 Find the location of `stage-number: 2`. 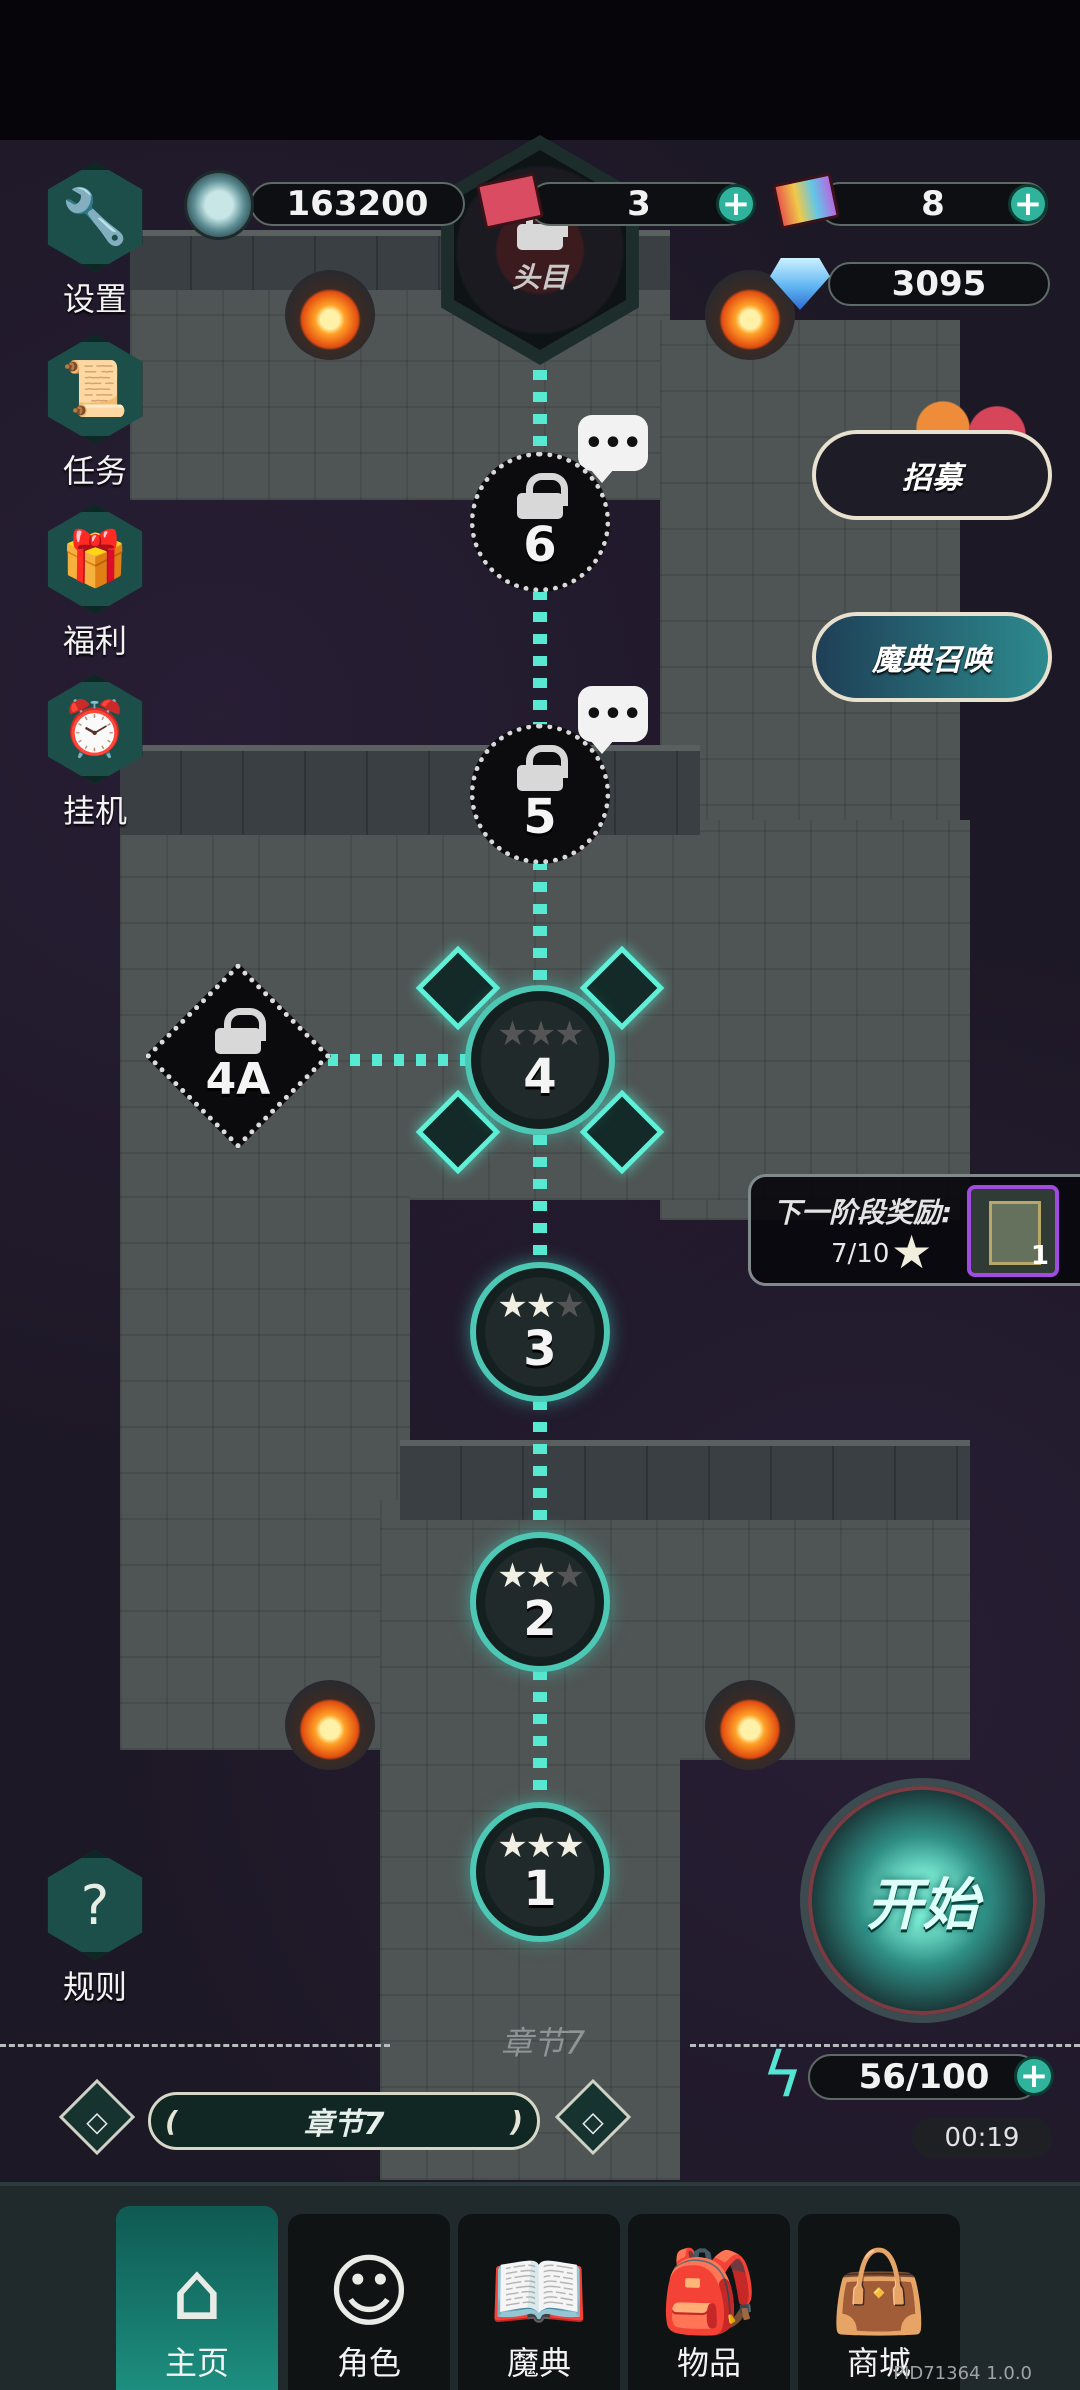

stage-number: 2 is located at coordinates (540, 1618).